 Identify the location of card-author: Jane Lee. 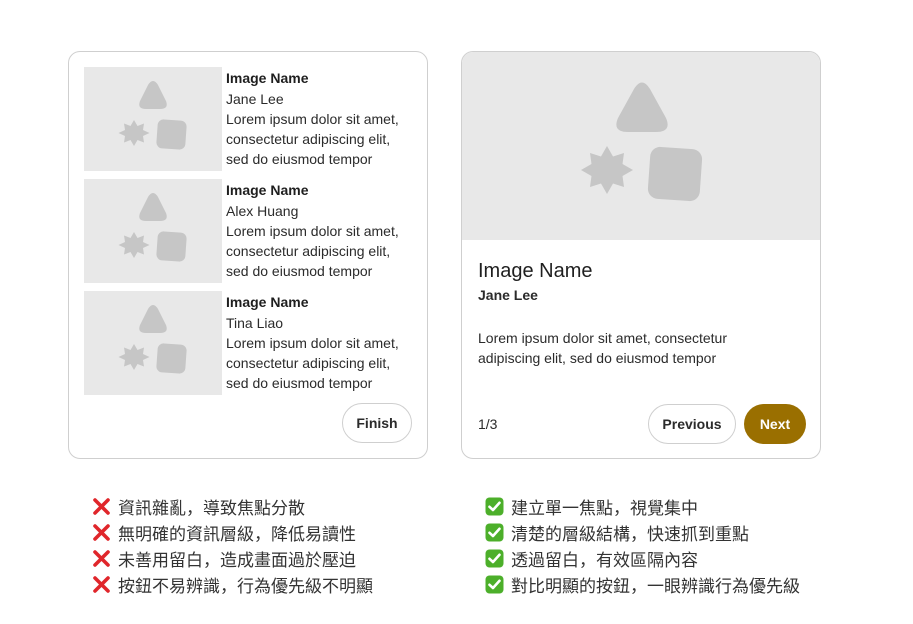
(508, 295).